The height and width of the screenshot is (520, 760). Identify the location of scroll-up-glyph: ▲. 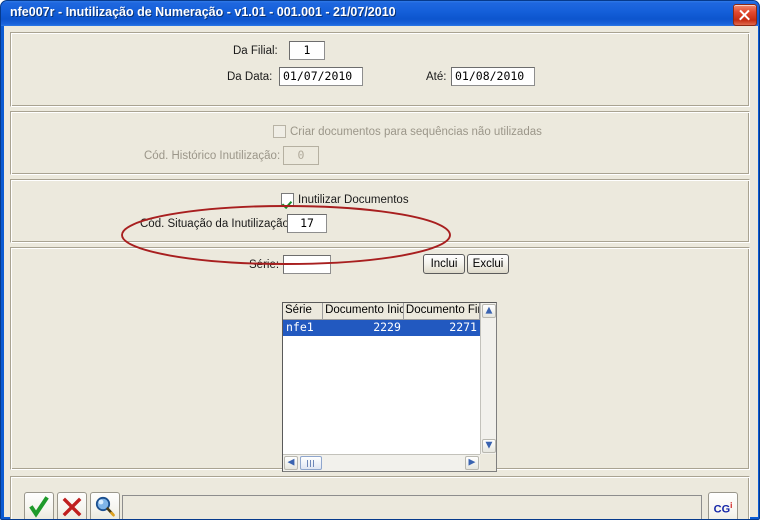
(489, 310).